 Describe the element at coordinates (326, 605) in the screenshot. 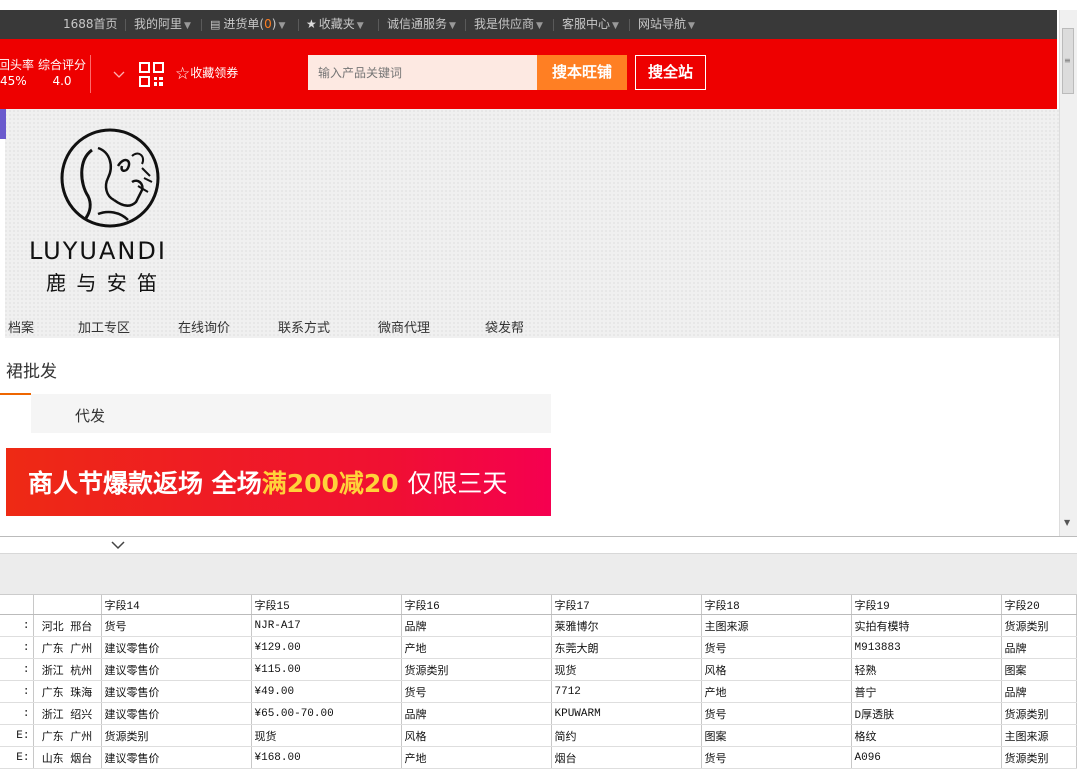

I see `column-header: 字段15` at that location.